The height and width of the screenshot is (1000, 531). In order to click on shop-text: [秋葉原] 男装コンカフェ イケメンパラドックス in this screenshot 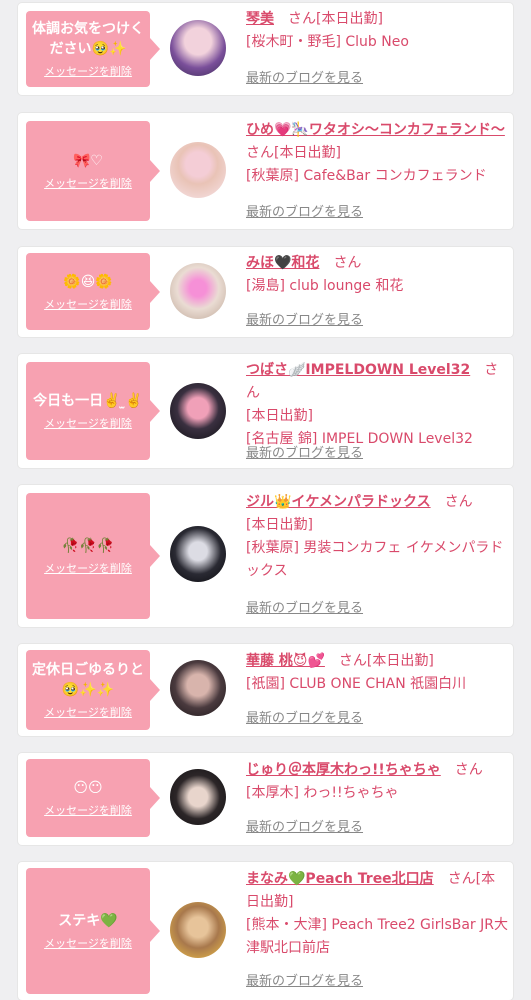, I will do `click(375, 559)`.